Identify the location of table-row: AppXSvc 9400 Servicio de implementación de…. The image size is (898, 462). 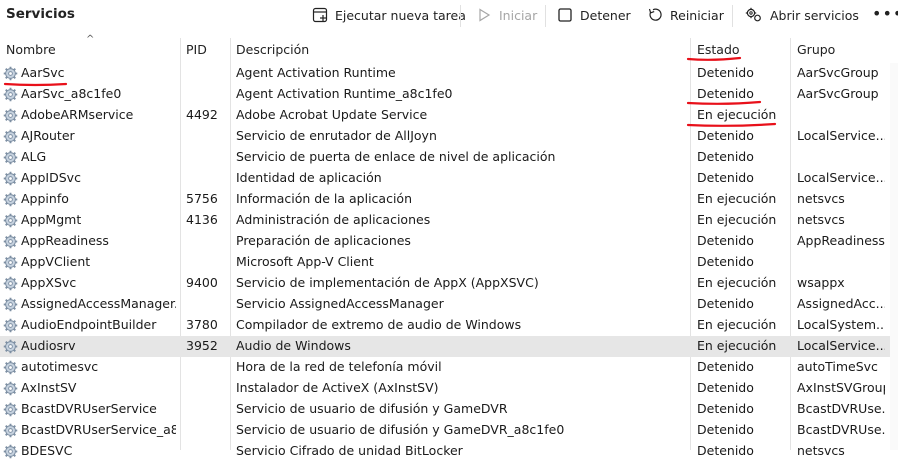
(445, 283).